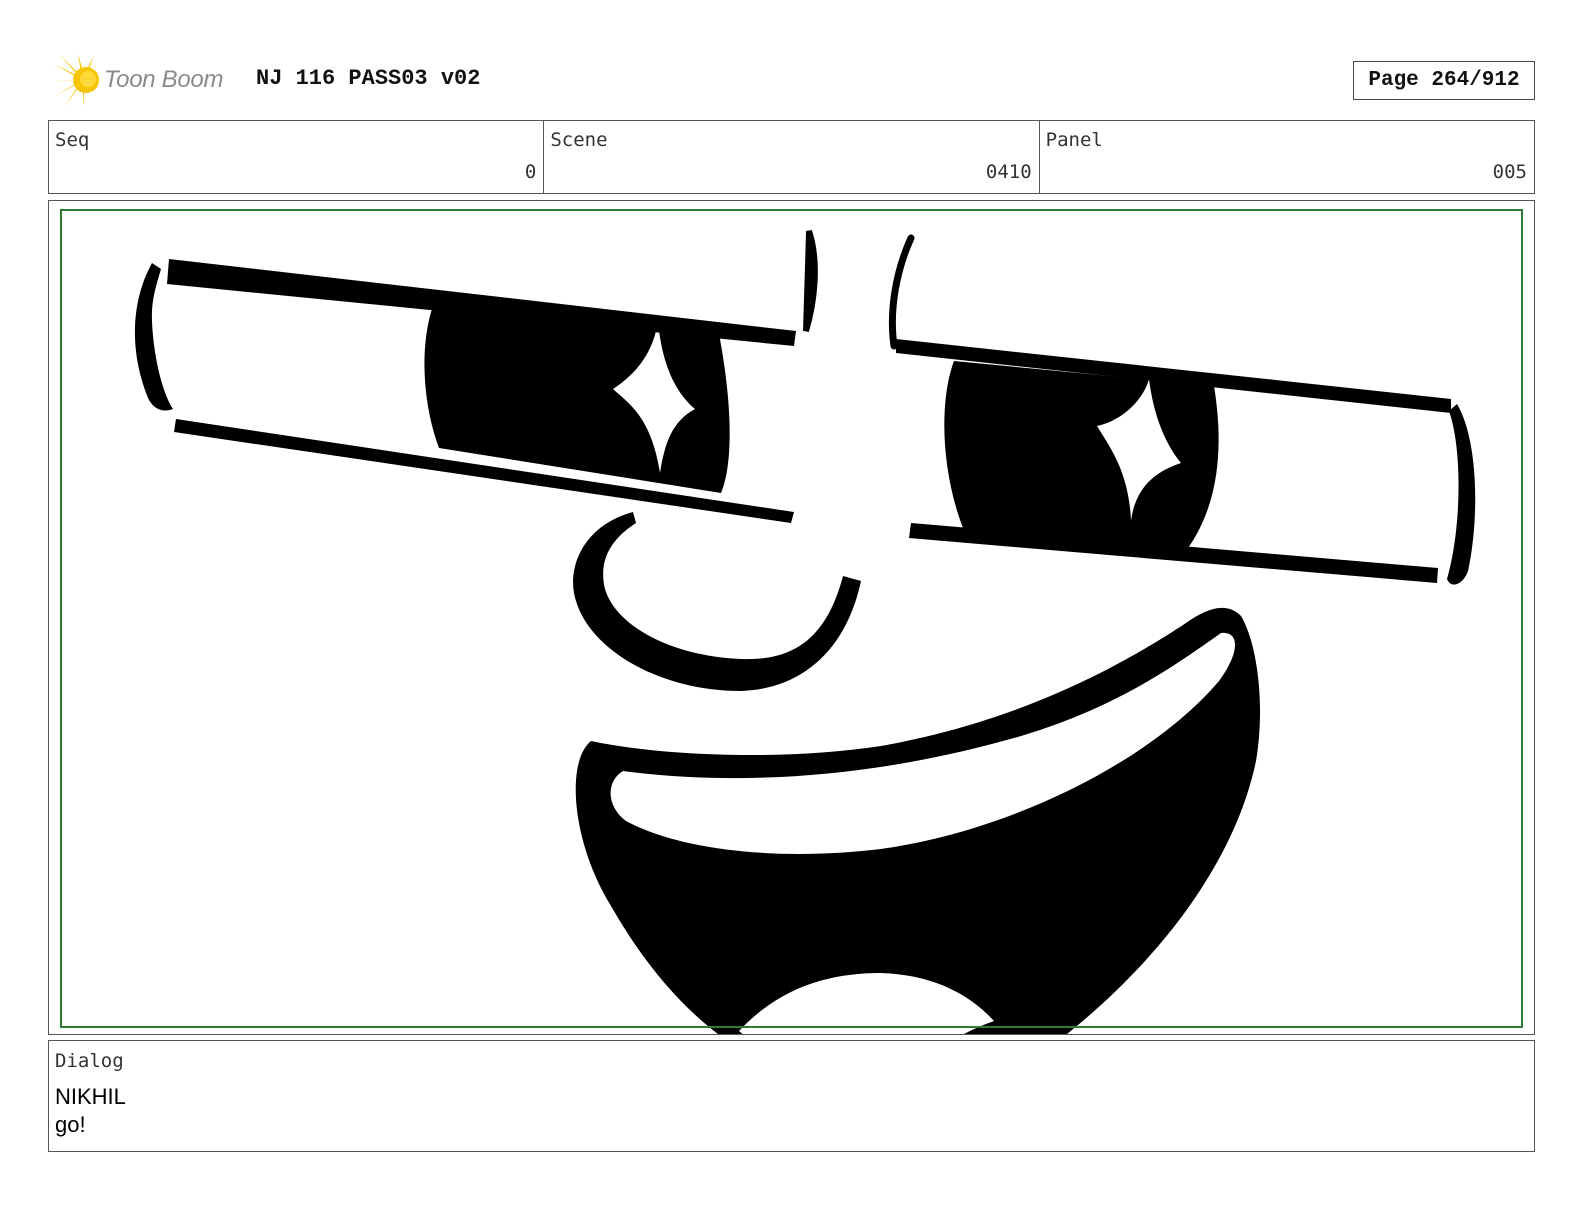  I want to click on dialog-line: go!, so click(70, 1124).